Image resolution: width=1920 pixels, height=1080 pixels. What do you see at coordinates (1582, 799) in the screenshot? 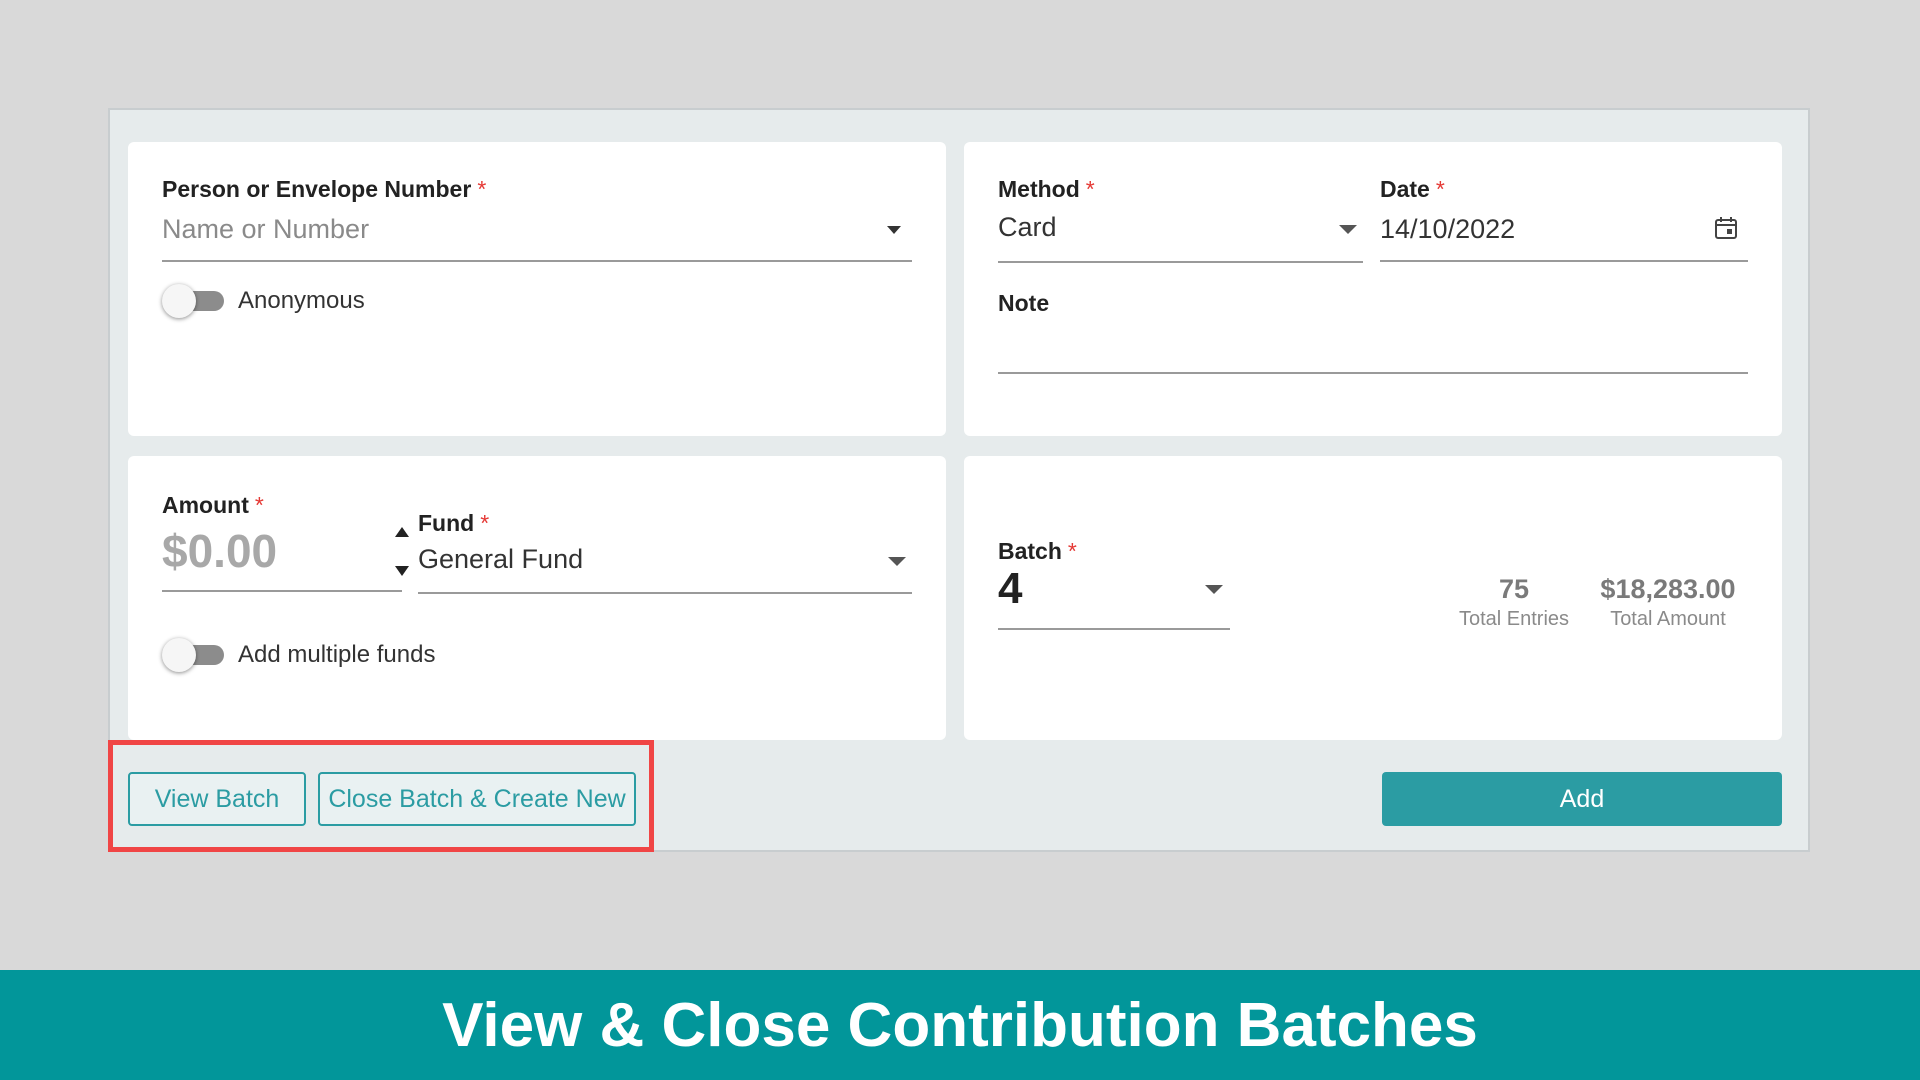
I see `add-button: Add` at bounding box center [1582, 799].